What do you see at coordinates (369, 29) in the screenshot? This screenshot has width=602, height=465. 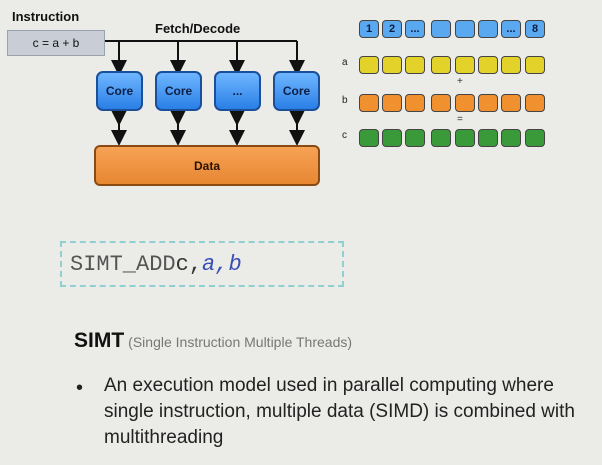 I see `cell-thread-1: 1` at bounding box center [369, 29].